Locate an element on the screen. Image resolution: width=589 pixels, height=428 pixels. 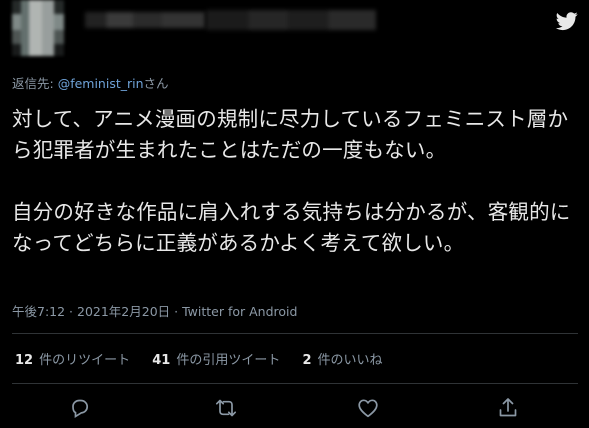
retweet-icon is located at coordinates (226, 408).